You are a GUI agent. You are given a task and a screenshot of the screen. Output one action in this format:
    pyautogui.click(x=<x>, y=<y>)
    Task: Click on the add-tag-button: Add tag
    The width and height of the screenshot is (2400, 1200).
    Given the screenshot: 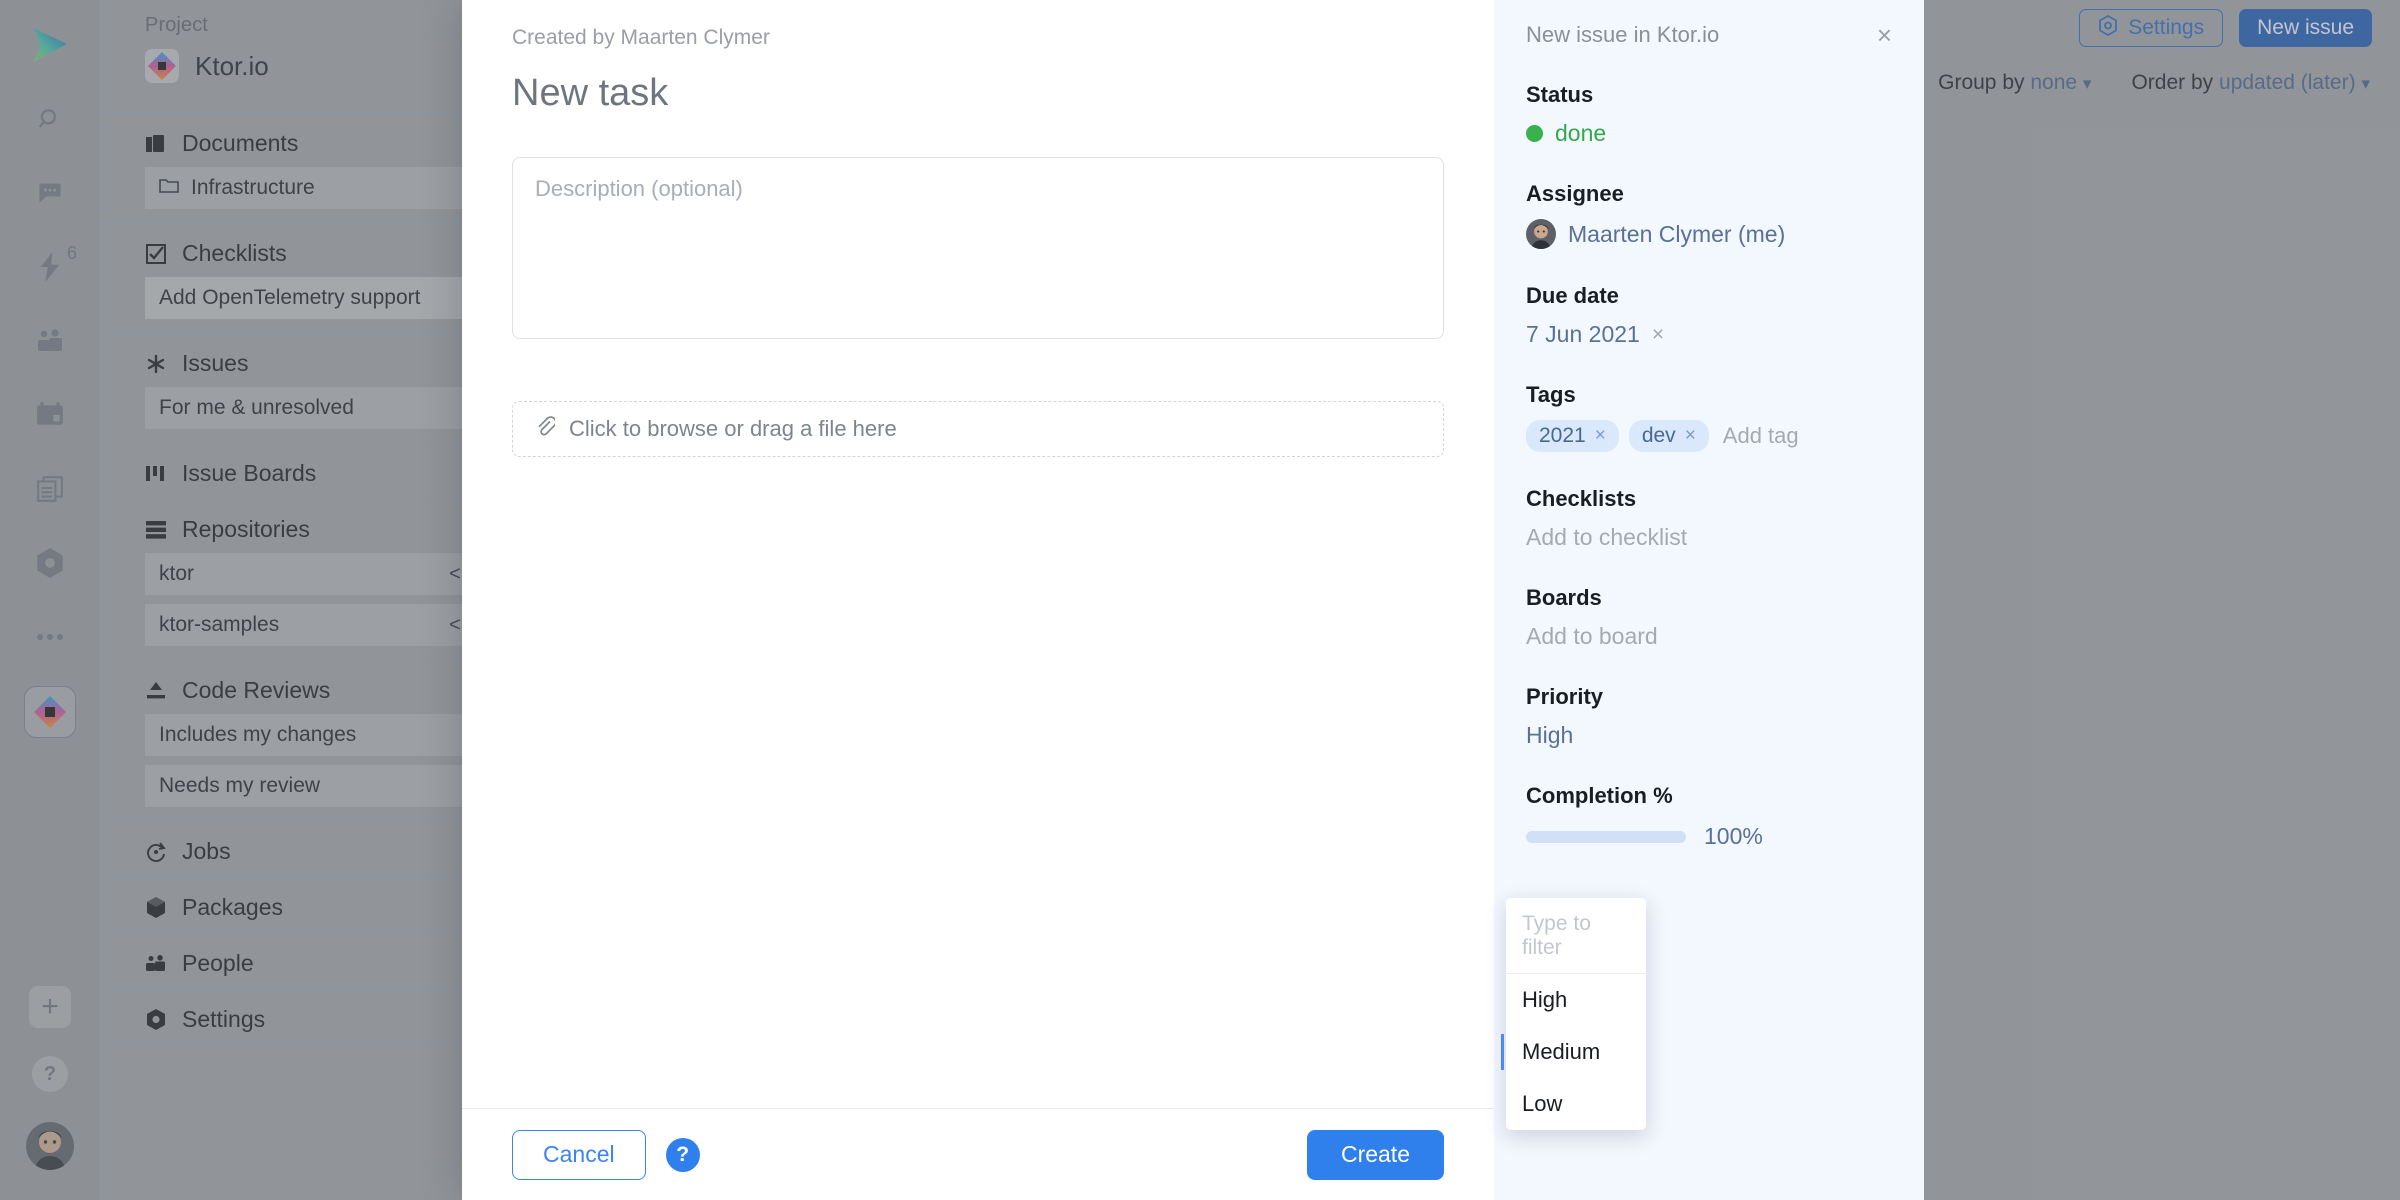 What is the action you would take?
    pyautogui.click(x=1761, y=436)
    